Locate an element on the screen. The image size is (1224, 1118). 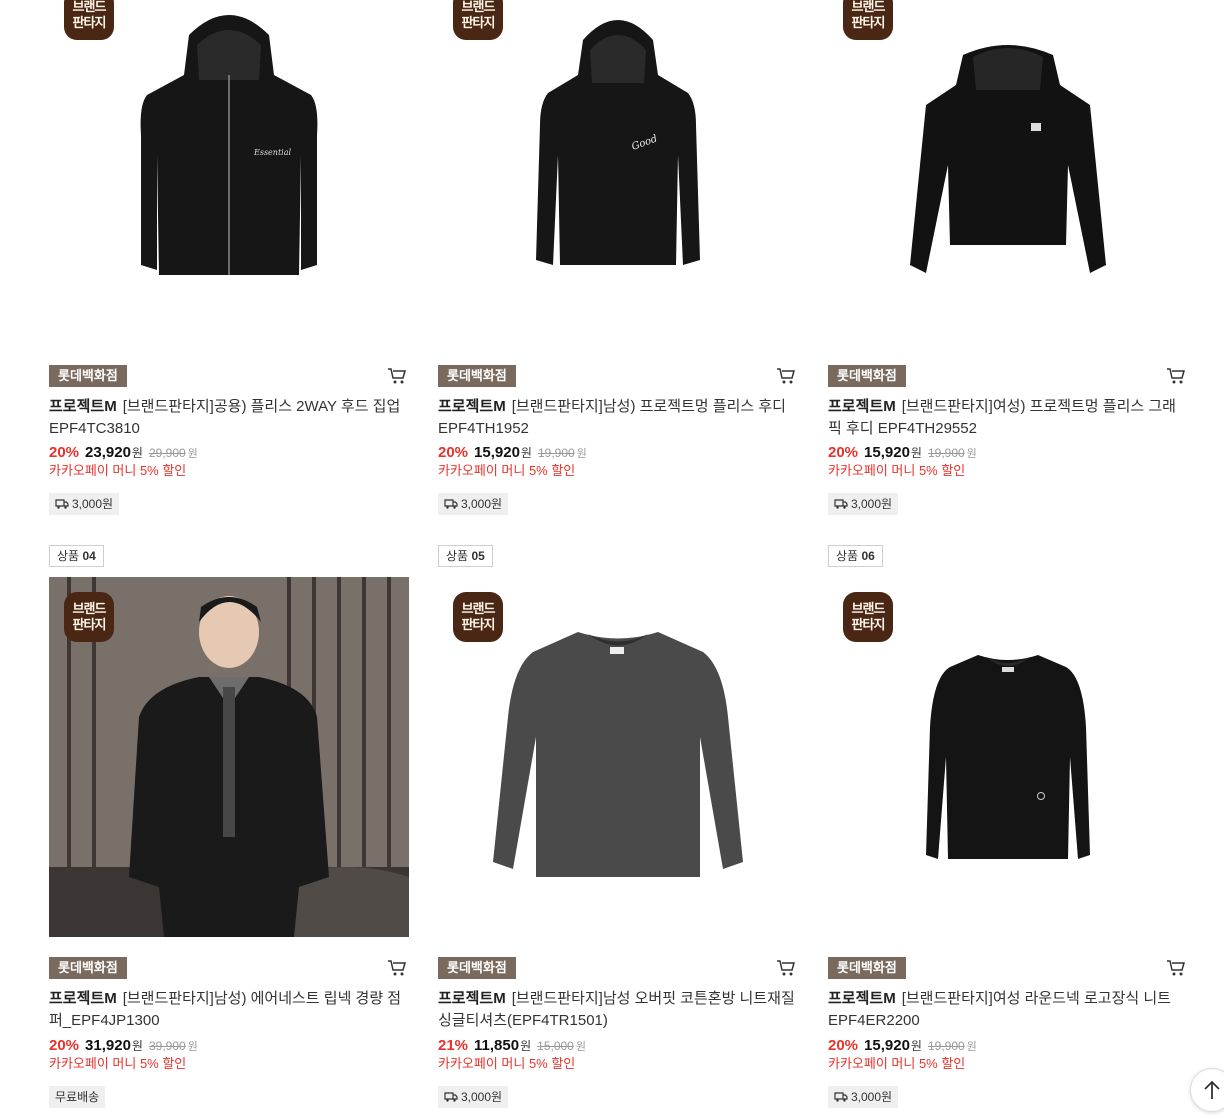
original-price: 39,900 is located at coordinates (167, 1046).